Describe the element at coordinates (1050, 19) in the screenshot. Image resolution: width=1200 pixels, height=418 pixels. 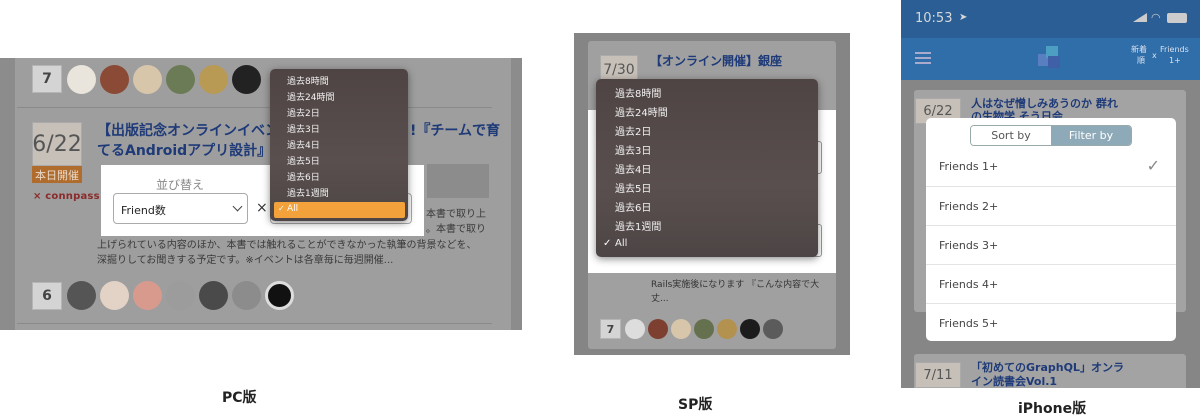
I see `status-bar: 10:53 ➤ ◠` at that location.